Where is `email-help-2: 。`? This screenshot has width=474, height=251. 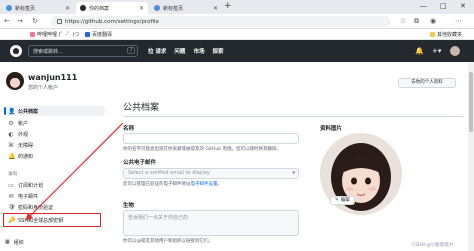 email-help-2: 。 is located at coordinates (220, 184).